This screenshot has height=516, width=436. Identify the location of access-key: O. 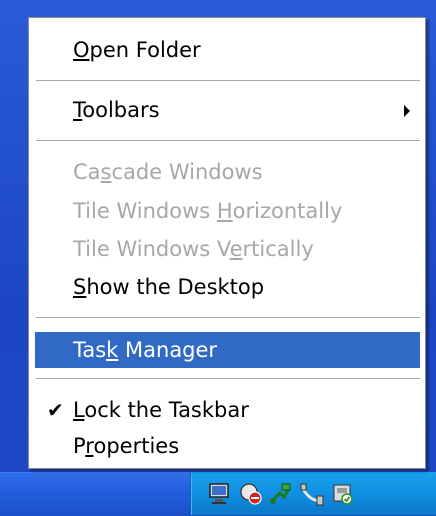
(81, 50).